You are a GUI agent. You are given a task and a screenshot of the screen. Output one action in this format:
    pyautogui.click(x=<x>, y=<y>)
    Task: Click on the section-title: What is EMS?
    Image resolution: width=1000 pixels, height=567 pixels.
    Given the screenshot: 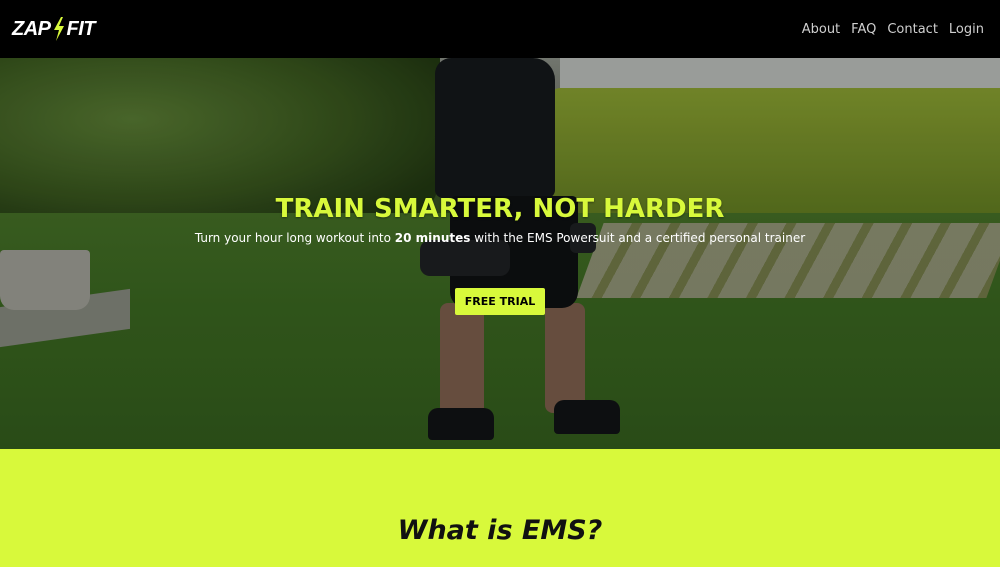 What is the action you would take?
    pyautogui.click(x=500, y=530)
    